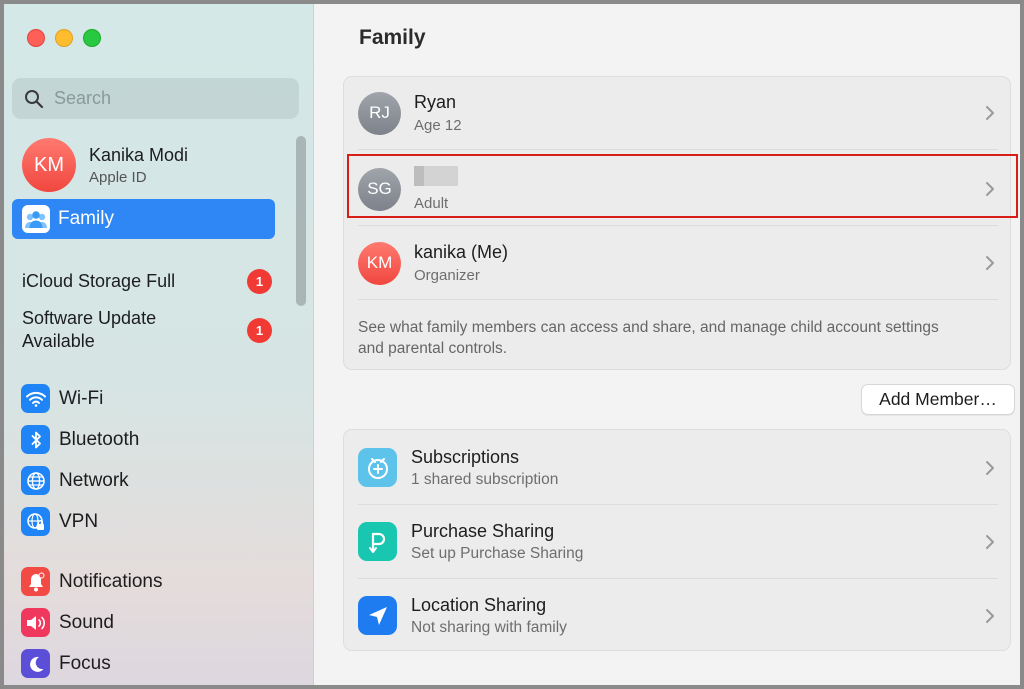  Describe the element at coordinates (479, 604) in the screenshot. I see `feature-title: Location Sharing` at that location.